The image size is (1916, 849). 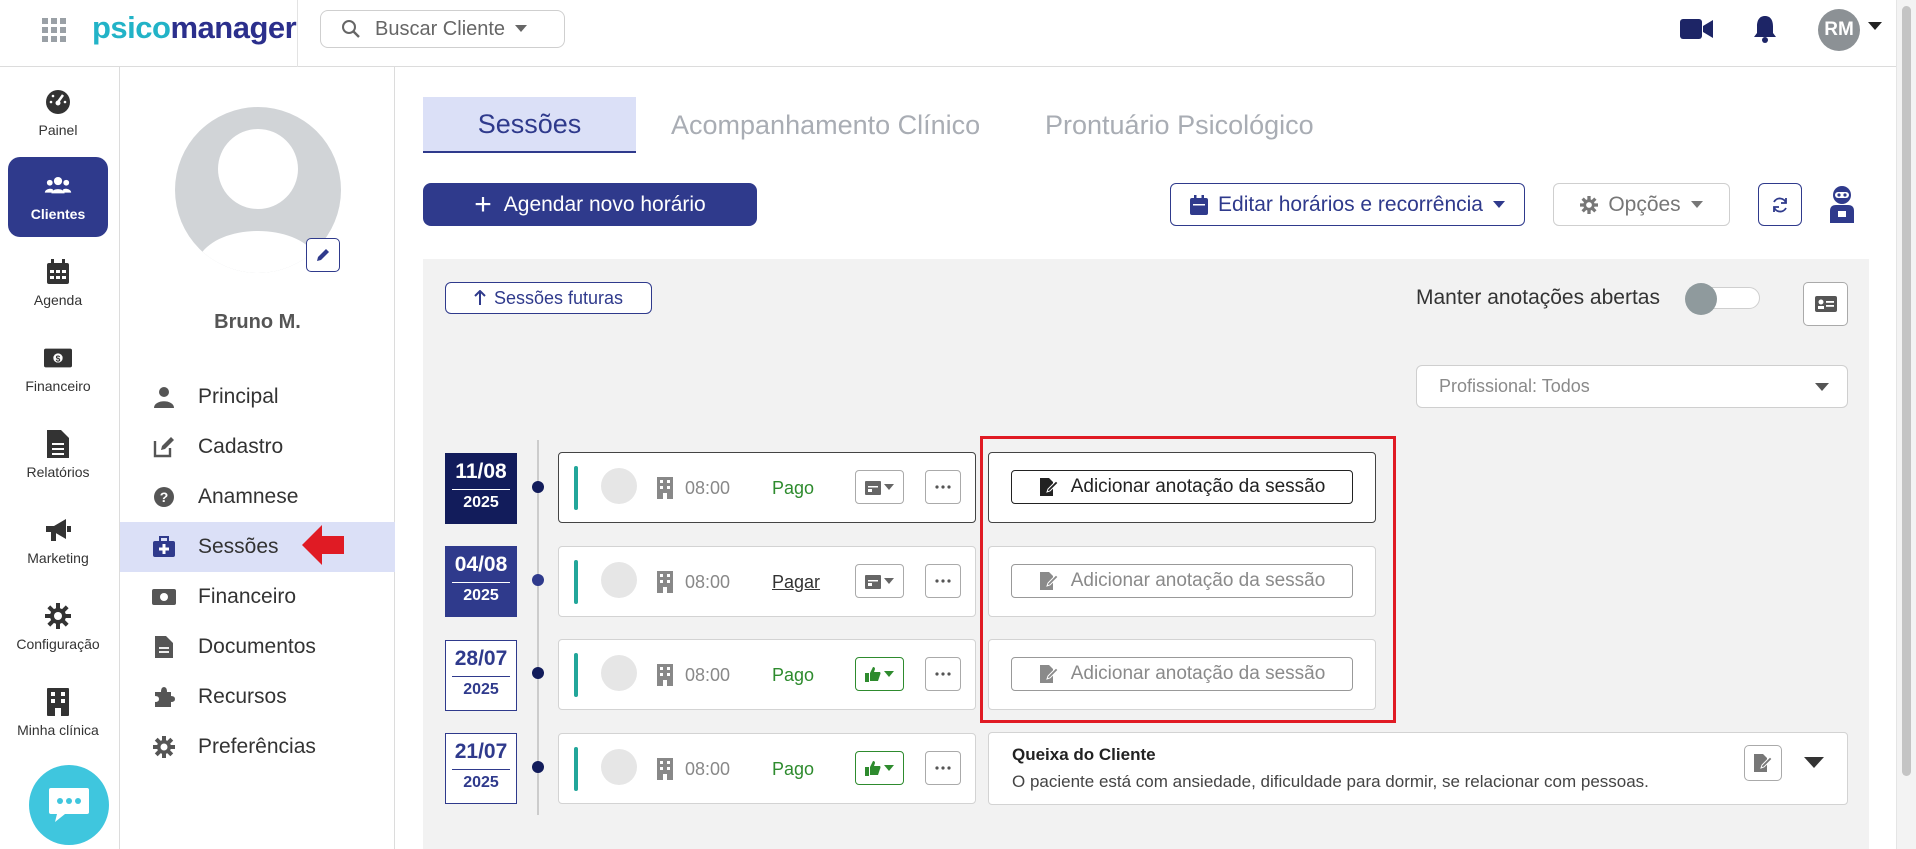 What do you see at coordinates (194, 28) in the screenshot?
I see `app-logo: psicomanager` at bounding box center [194, 28].